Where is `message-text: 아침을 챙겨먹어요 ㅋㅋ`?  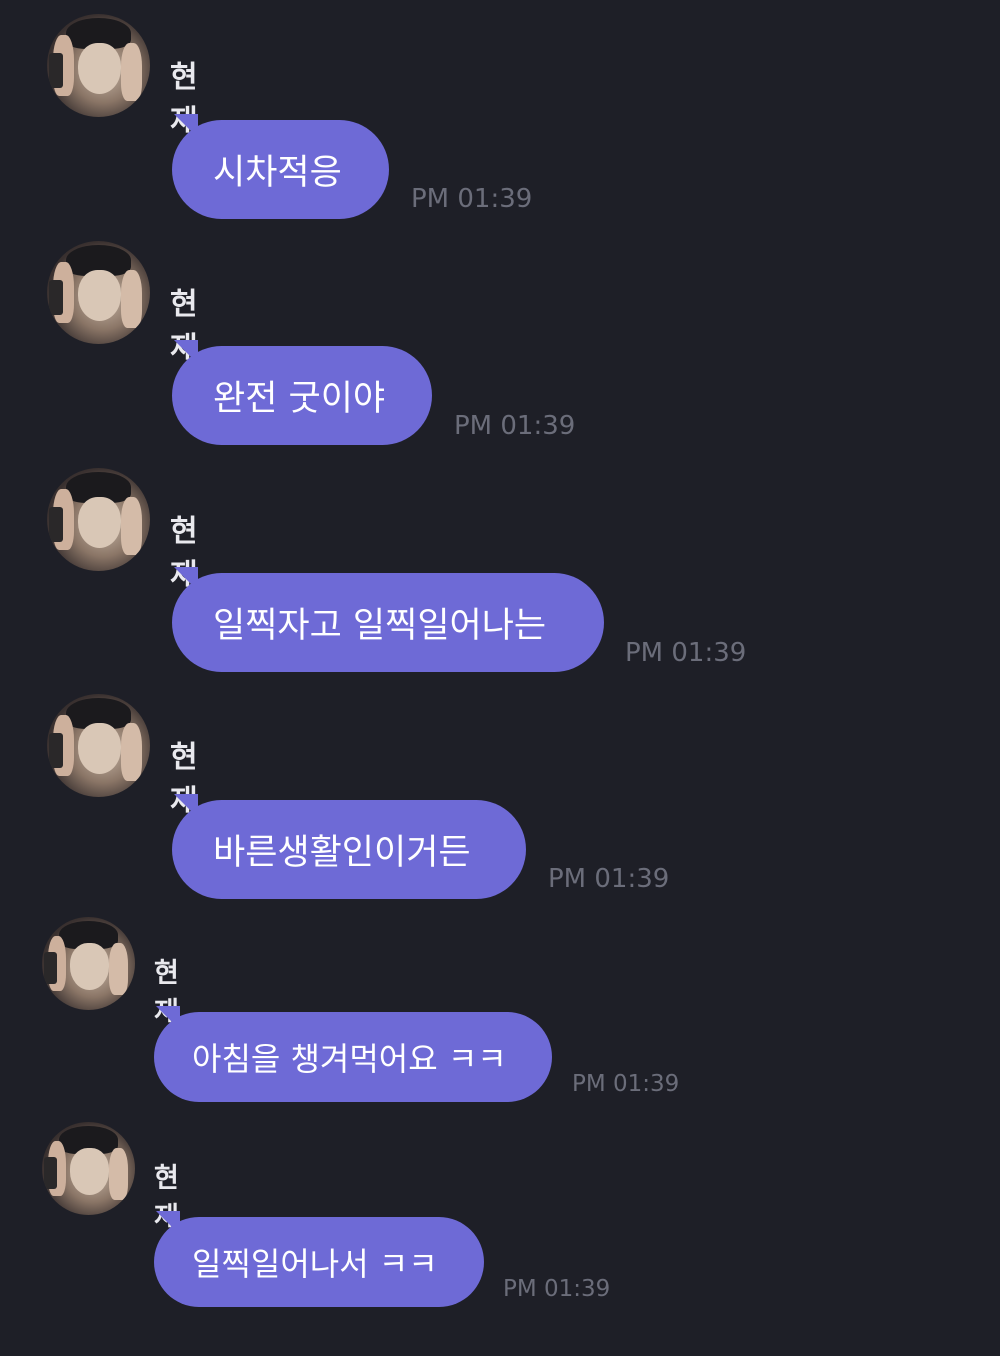
message-text: 아침을 챙겨먹어요 ㅋㅋ is located at coordinates (349, 1059).